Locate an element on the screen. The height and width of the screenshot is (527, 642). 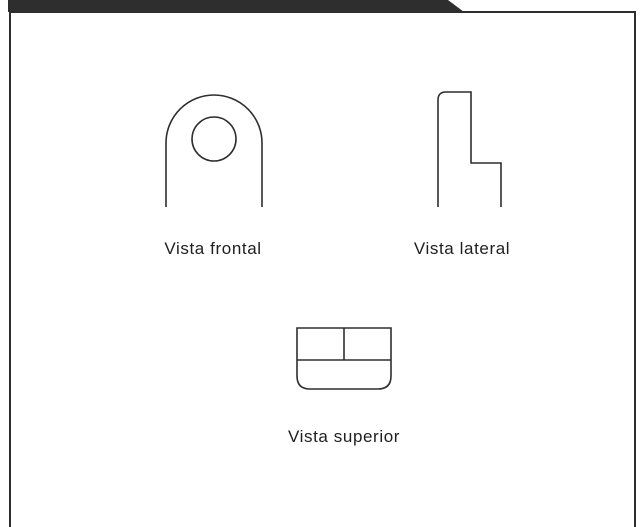
side-view-label: Vista lateral is located at coordinates (462, 248).